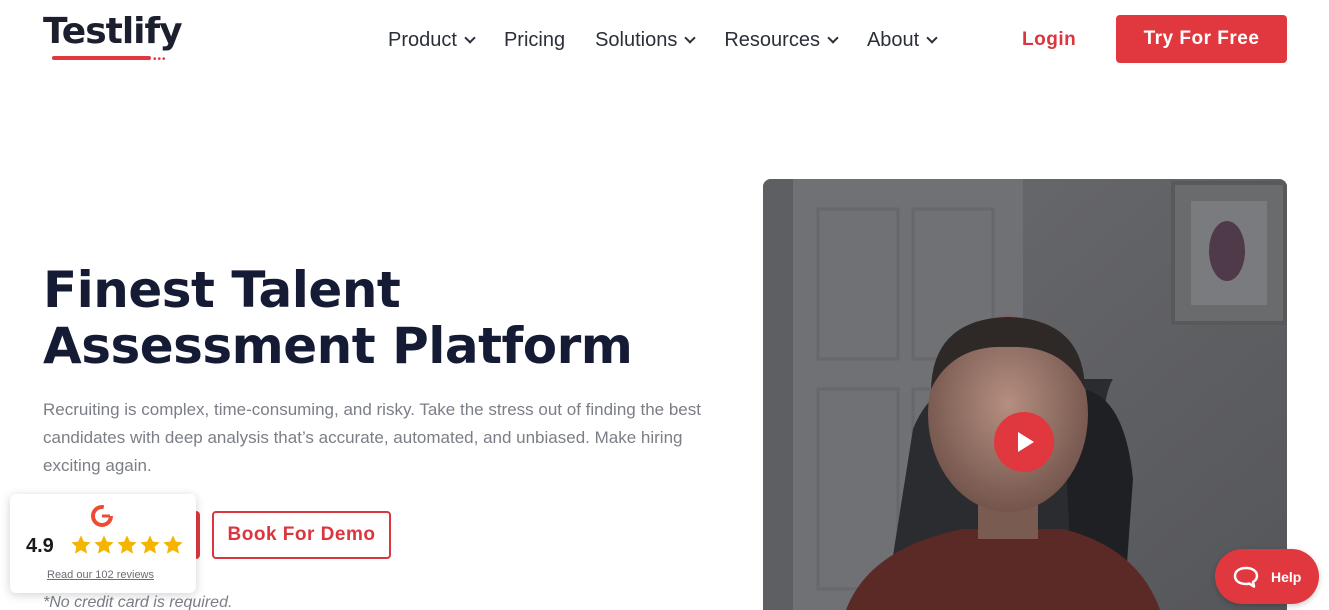  Describe the element at coordinates (138, 602) in the screenshot. I see `no-credit-card-note: *No credit card is required.` at that location.